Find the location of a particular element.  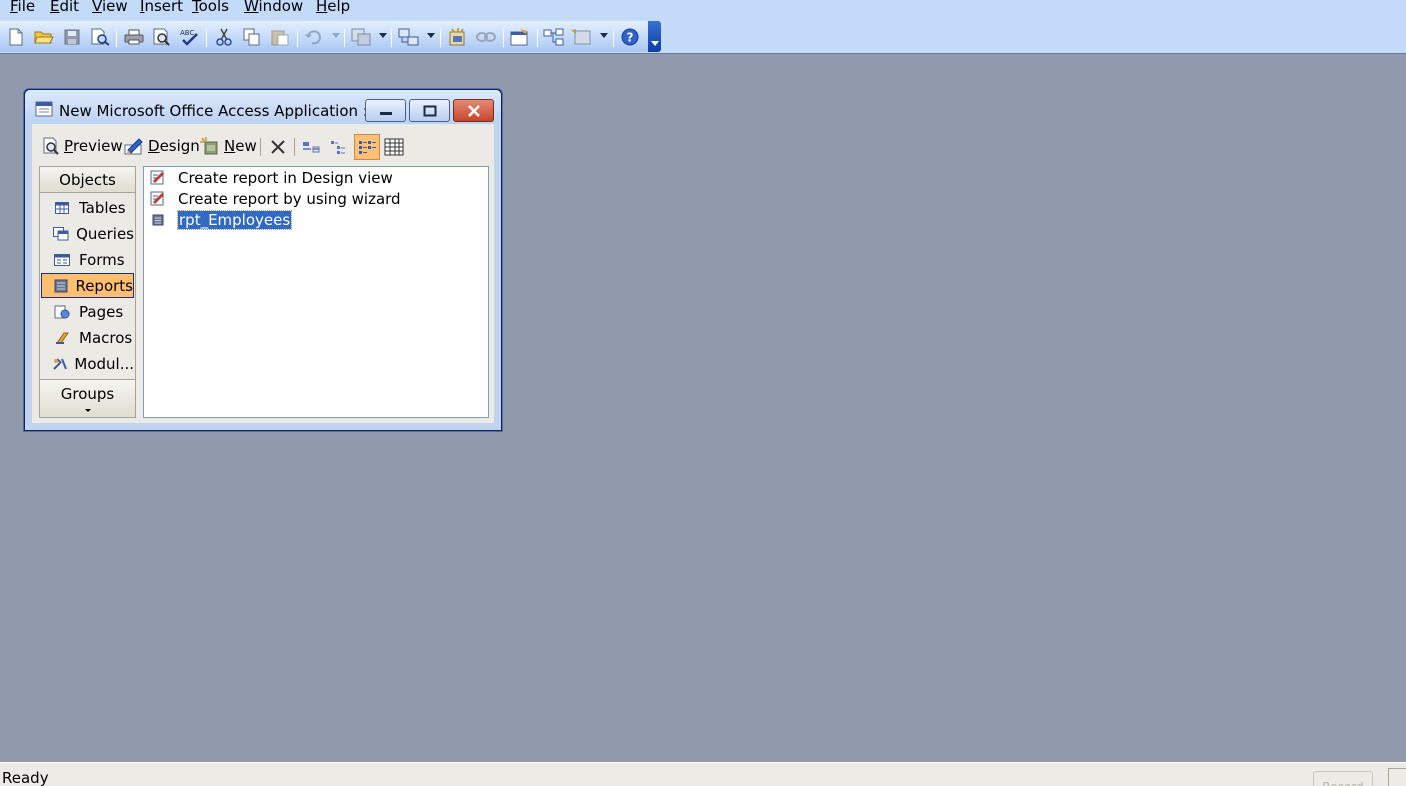

menu-insert: Insert is located at coordinates (161, 8).